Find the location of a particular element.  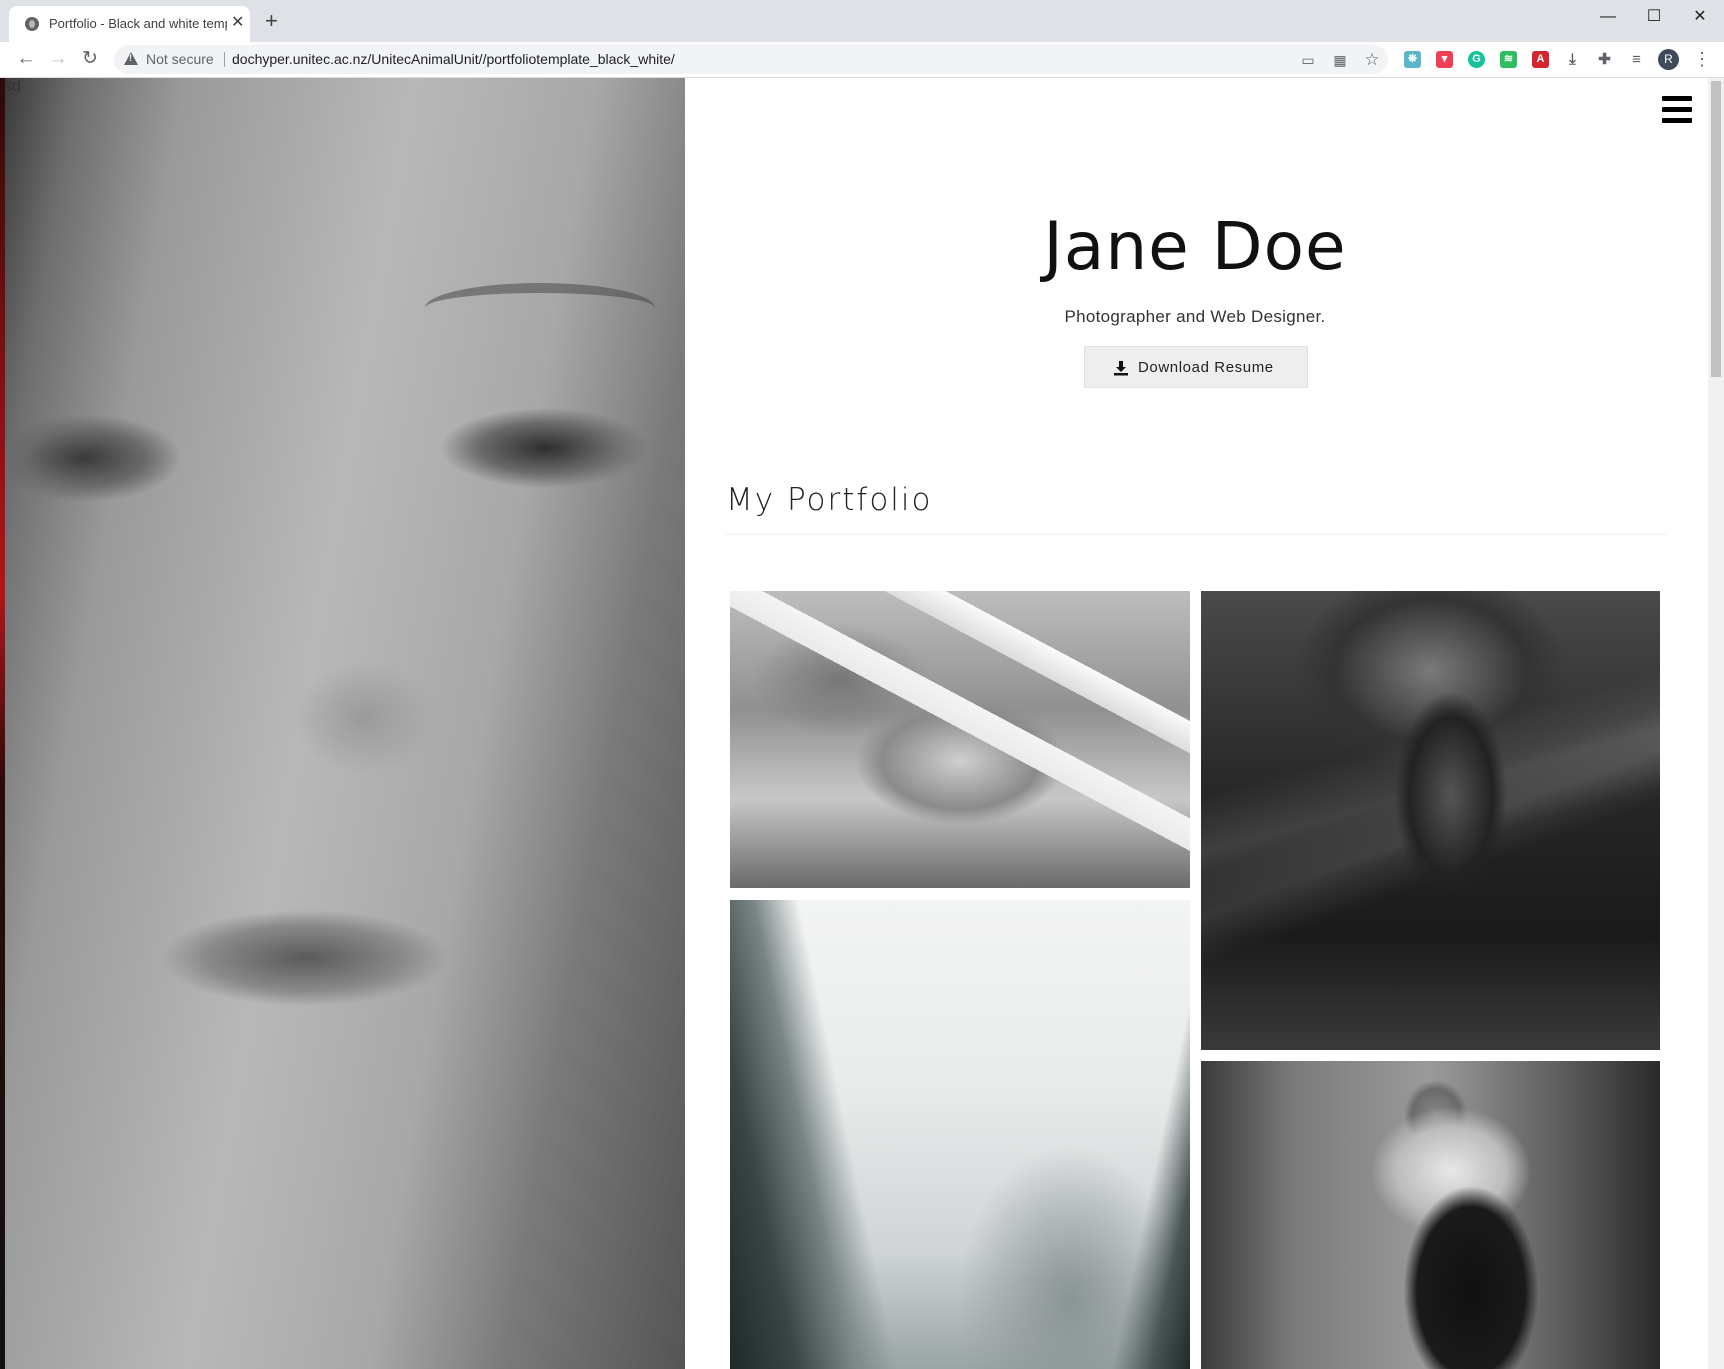

new-tab-button: + is located at coordinates (271, 21).